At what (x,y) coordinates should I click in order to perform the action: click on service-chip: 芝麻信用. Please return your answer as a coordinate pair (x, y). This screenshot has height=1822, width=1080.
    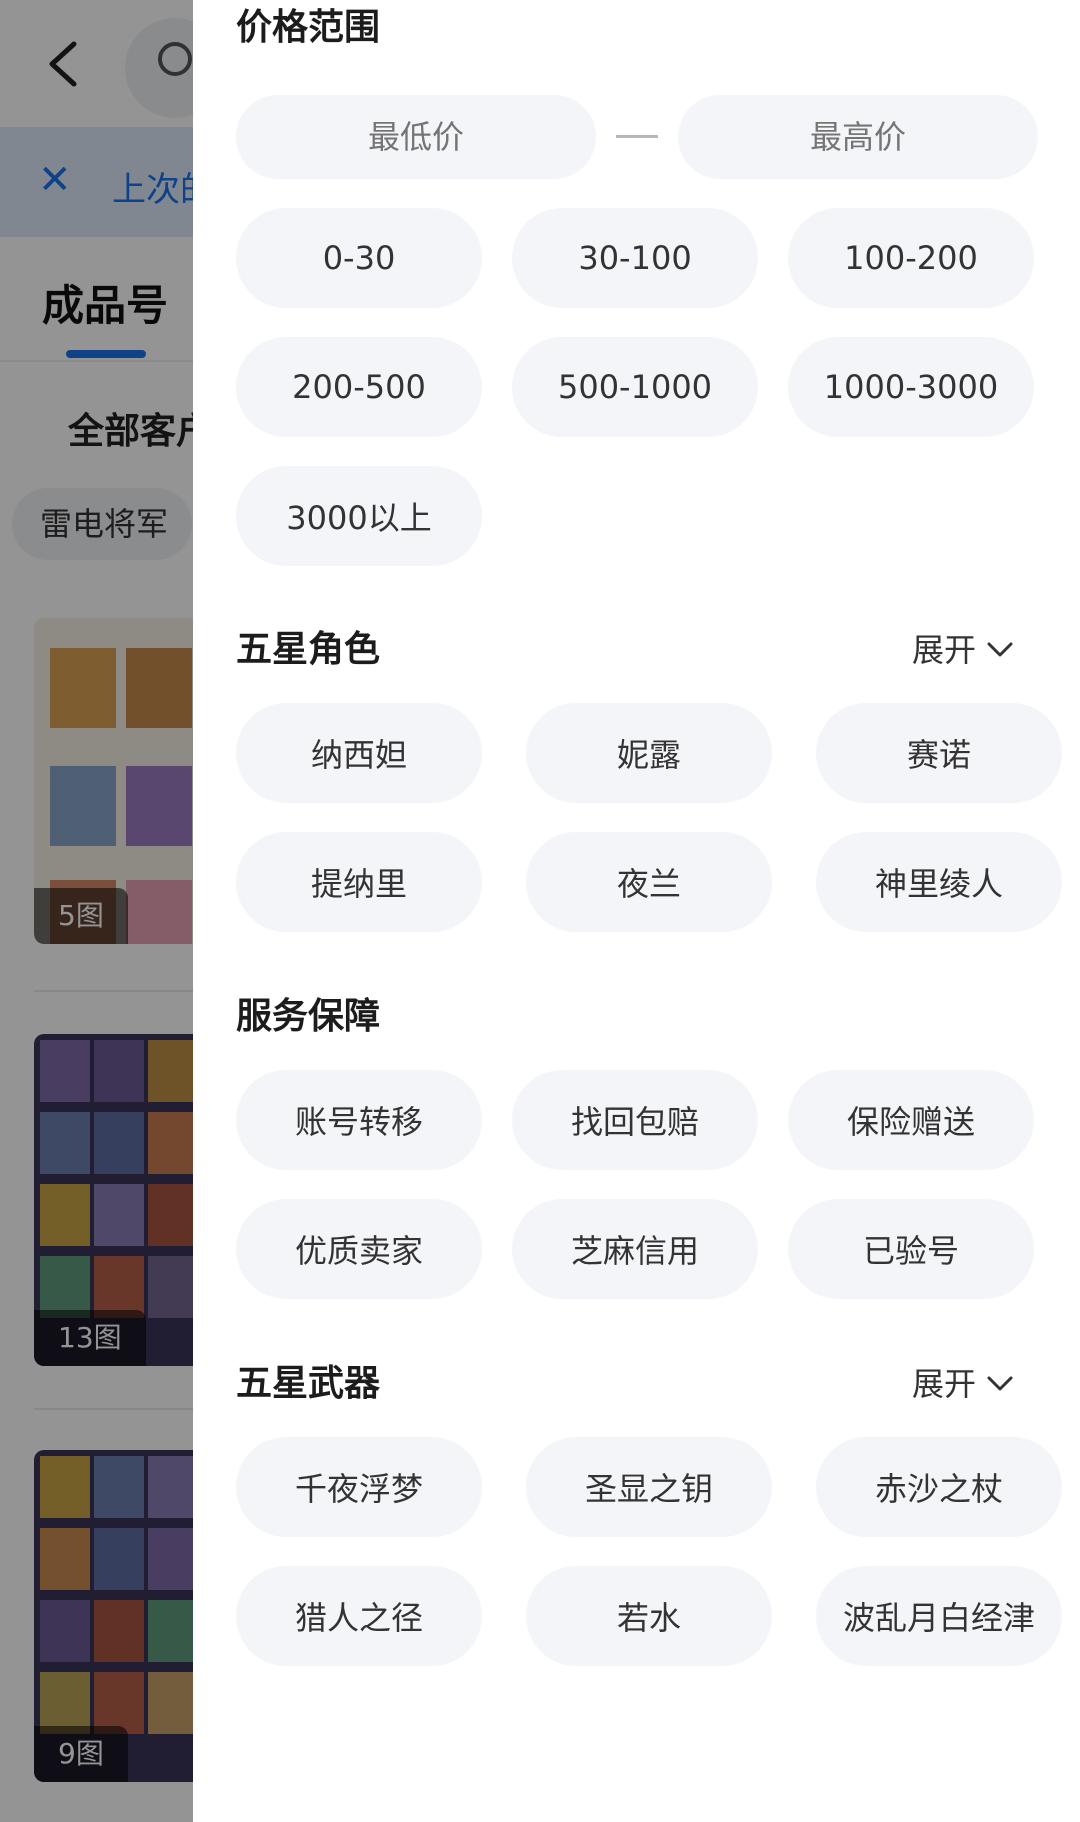
    Looking at the image, I should click on (635, 1249).